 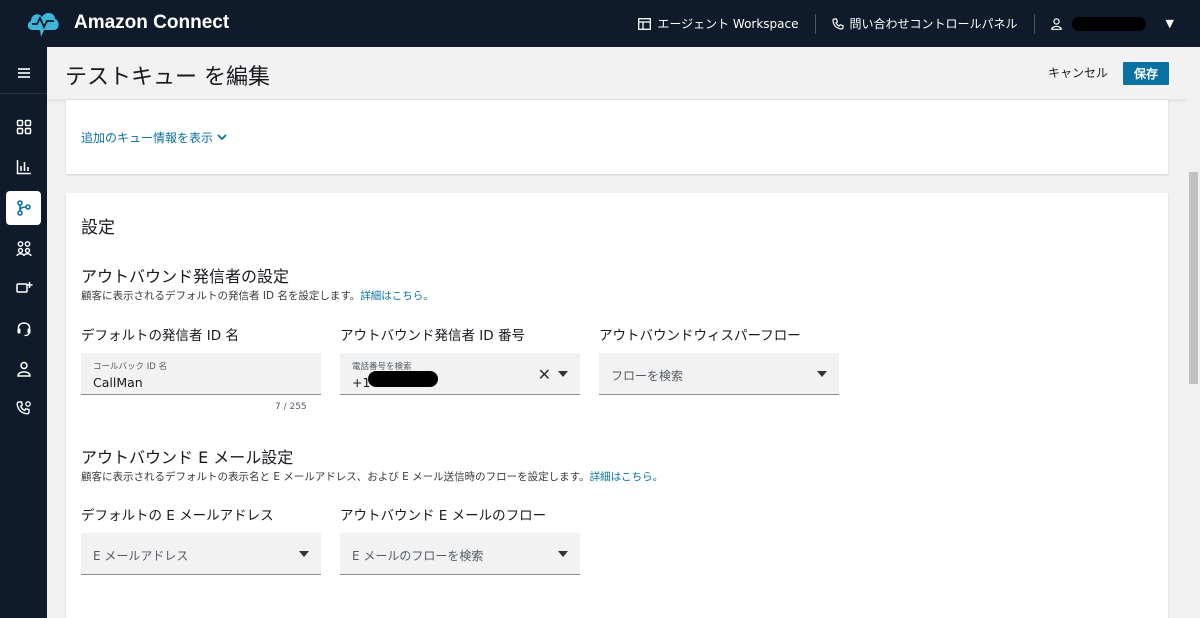 What do you see at coordinates (418, 556) in the screenshot?
I see `email-flow-placeholder: E メールのフローを検索` at bounding box center [418, 556].